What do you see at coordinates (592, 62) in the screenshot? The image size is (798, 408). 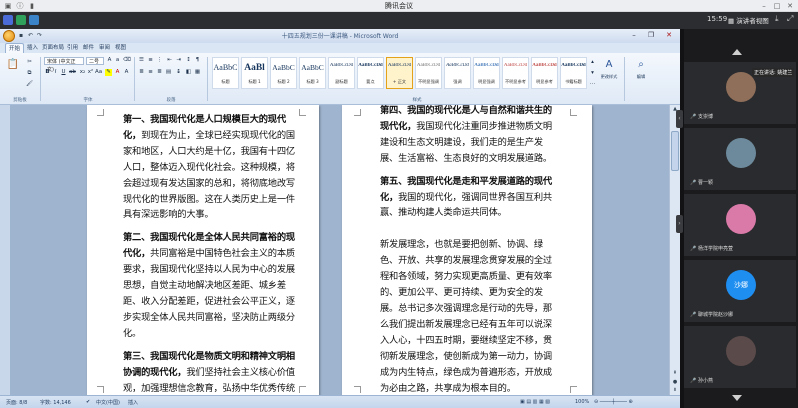 I see `styles-scroll-up-icon: ▴` at bounding box center [592, 62].